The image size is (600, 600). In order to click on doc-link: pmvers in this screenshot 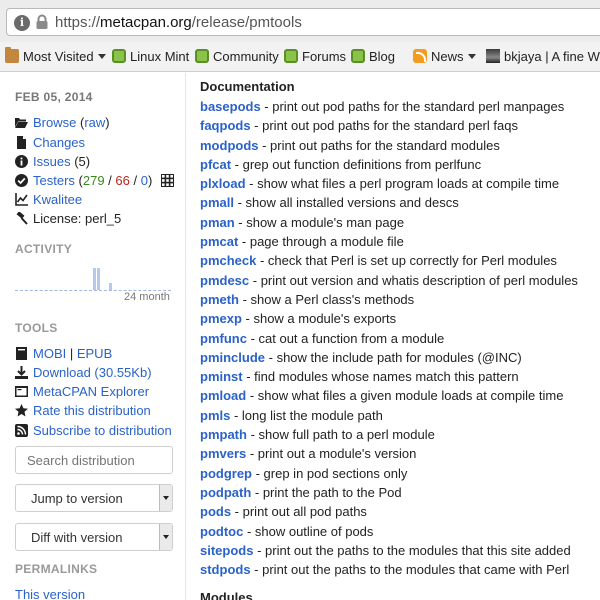, I will do `click(223, 453)`.